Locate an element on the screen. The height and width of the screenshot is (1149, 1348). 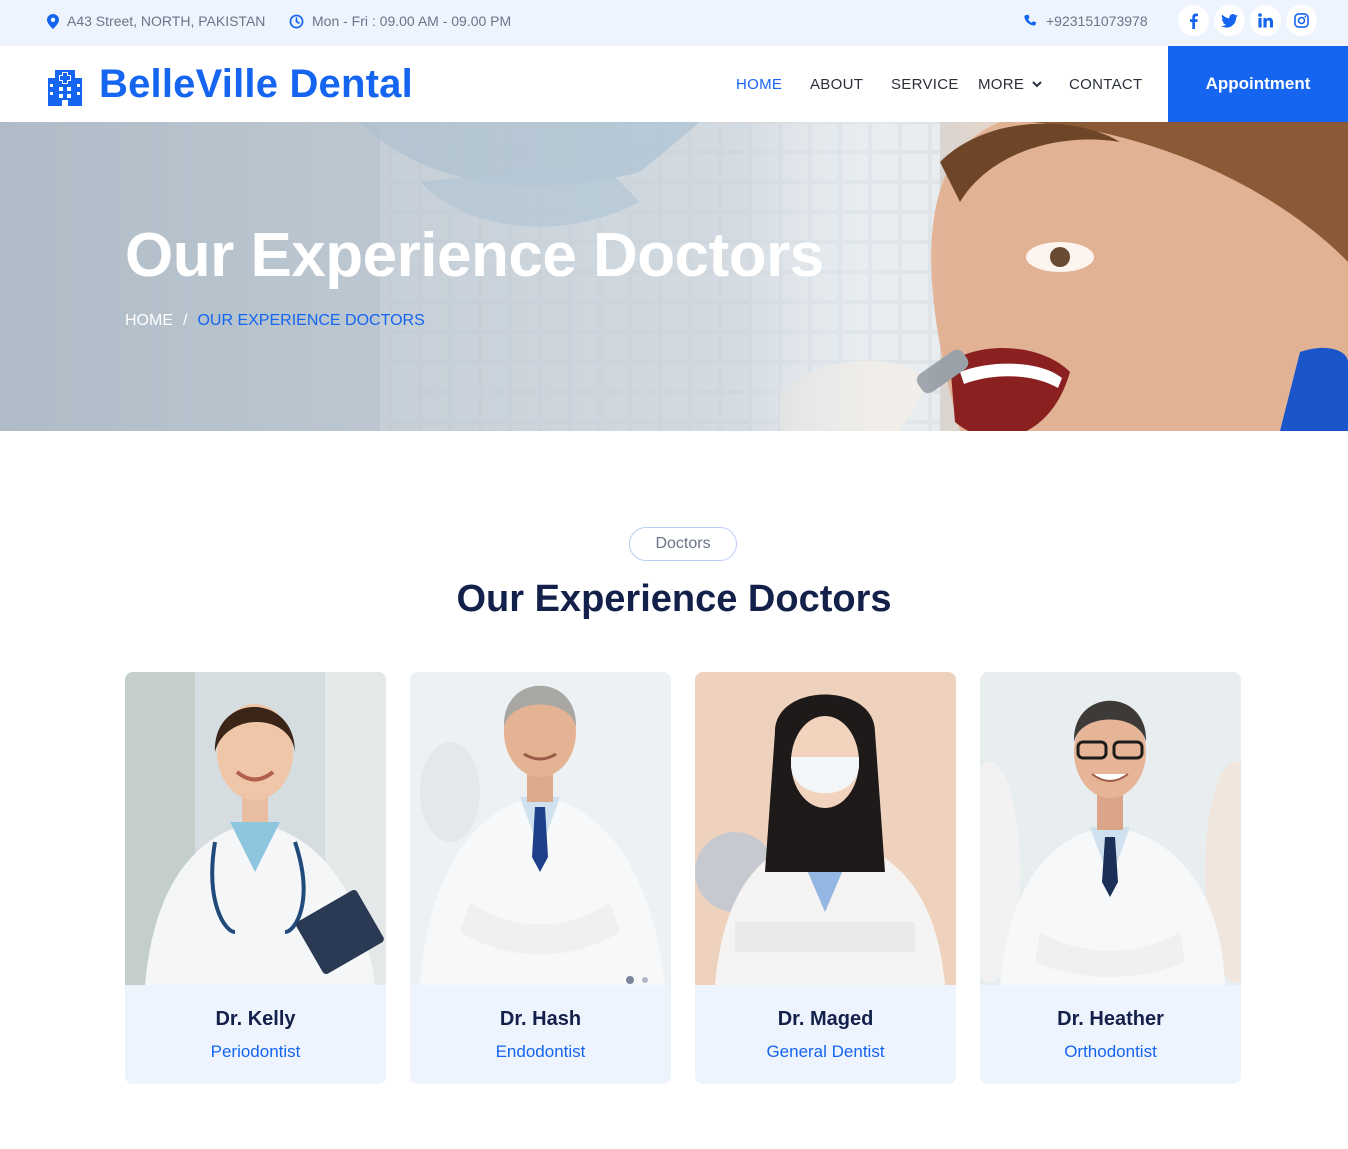
phone-icon is located at coordinates (1030, 20).